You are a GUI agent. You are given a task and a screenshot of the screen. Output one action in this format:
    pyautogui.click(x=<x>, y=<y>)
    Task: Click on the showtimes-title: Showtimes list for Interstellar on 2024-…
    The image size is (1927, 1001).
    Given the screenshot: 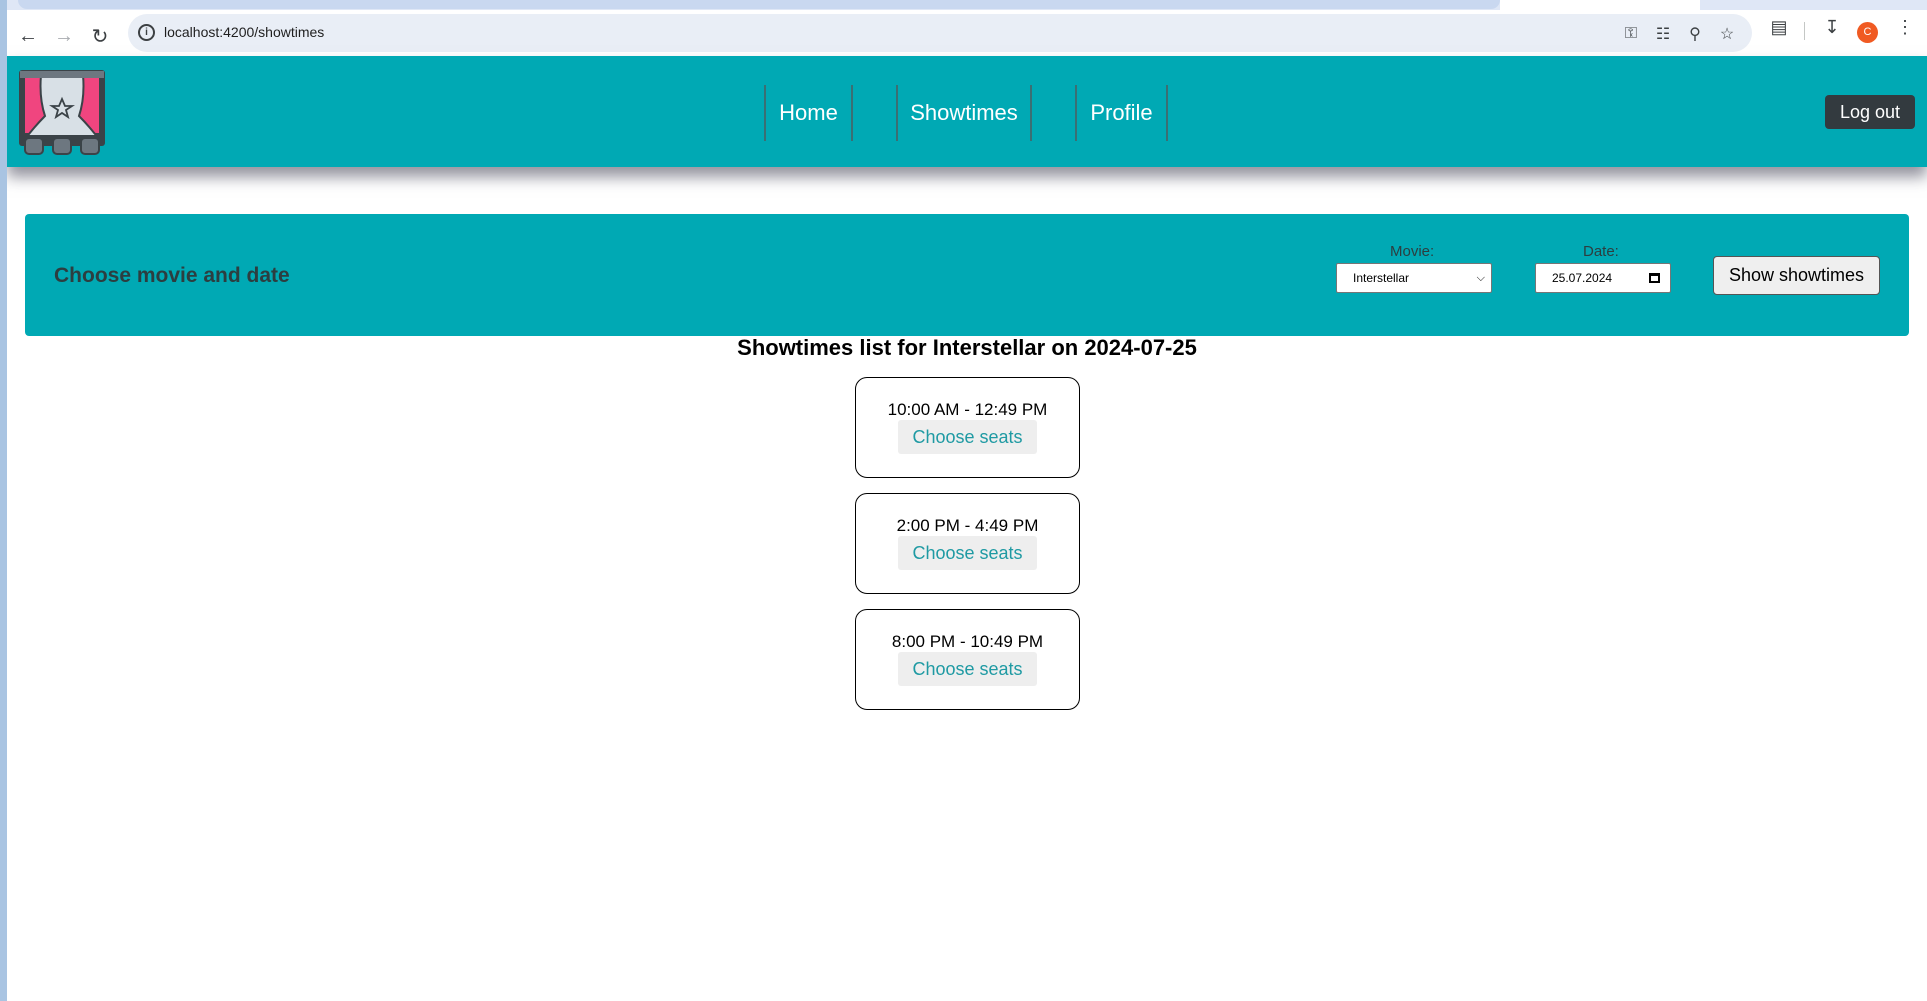 What is the action you would take?
    pyautogui.click(x=967, y=347)
    